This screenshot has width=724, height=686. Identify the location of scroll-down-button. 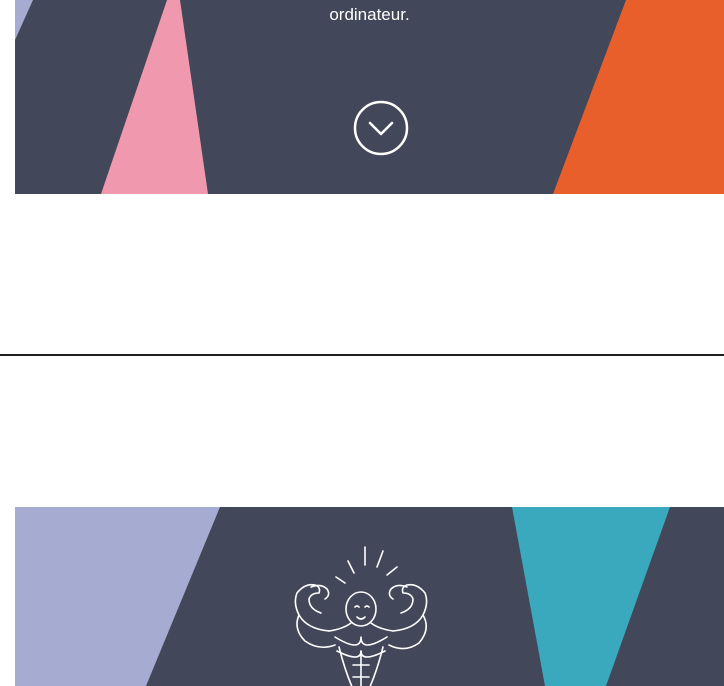
(381, 128).